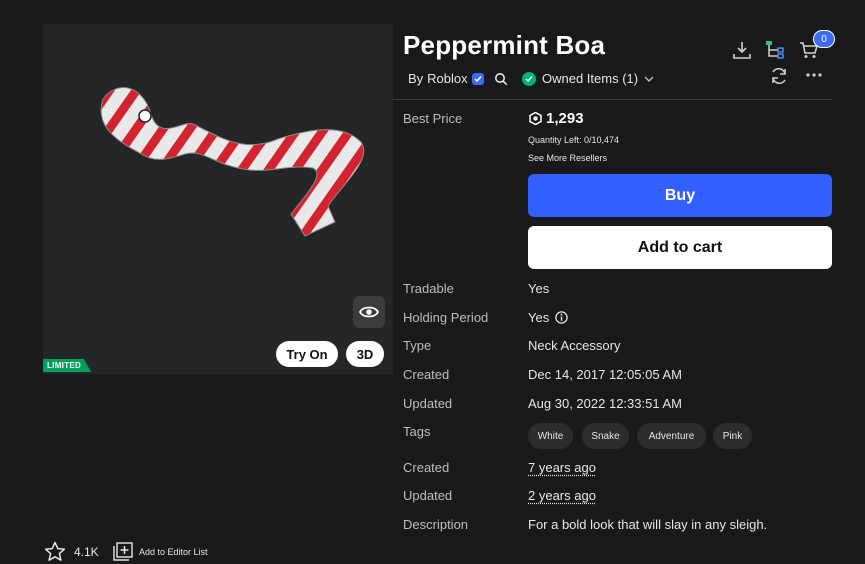 The height and width of the screenshot is (564, 865). What do you see at coordinates (574, 345) in the screenshot?
I see `type-value: Neck Accessory` at bounding box center [574, 345].